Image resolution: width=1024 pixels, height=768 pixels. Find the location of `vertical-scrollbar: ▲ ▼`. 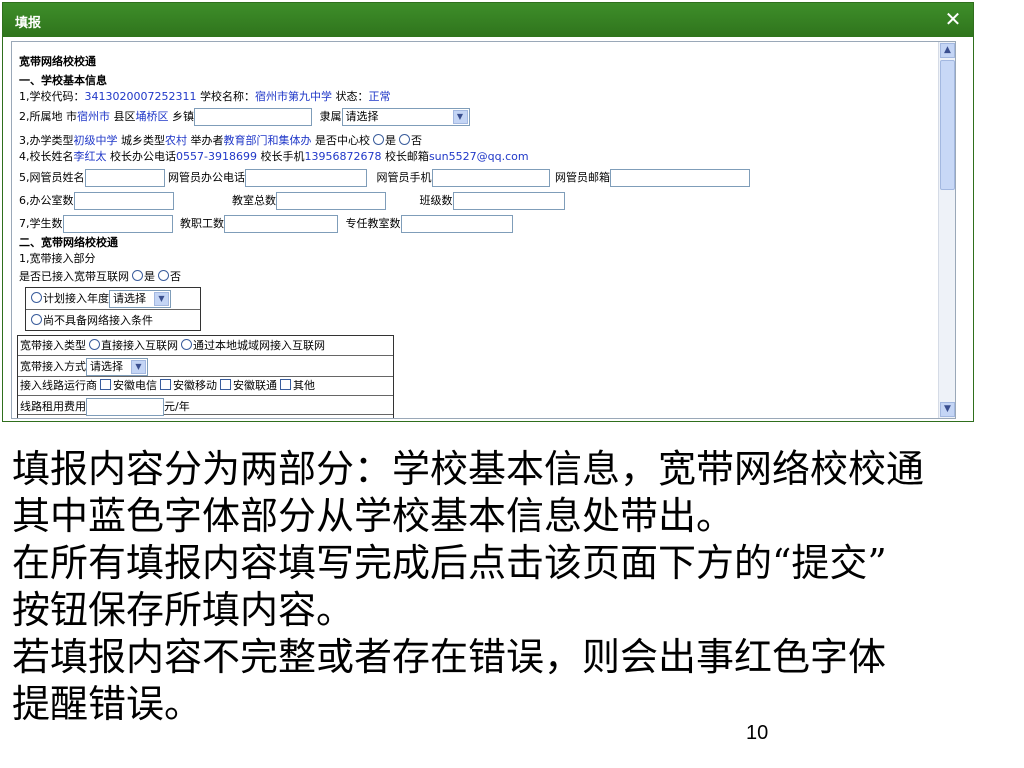

vertical-scrollbar: ▲ ▼ is located at coordinates (946, 230).